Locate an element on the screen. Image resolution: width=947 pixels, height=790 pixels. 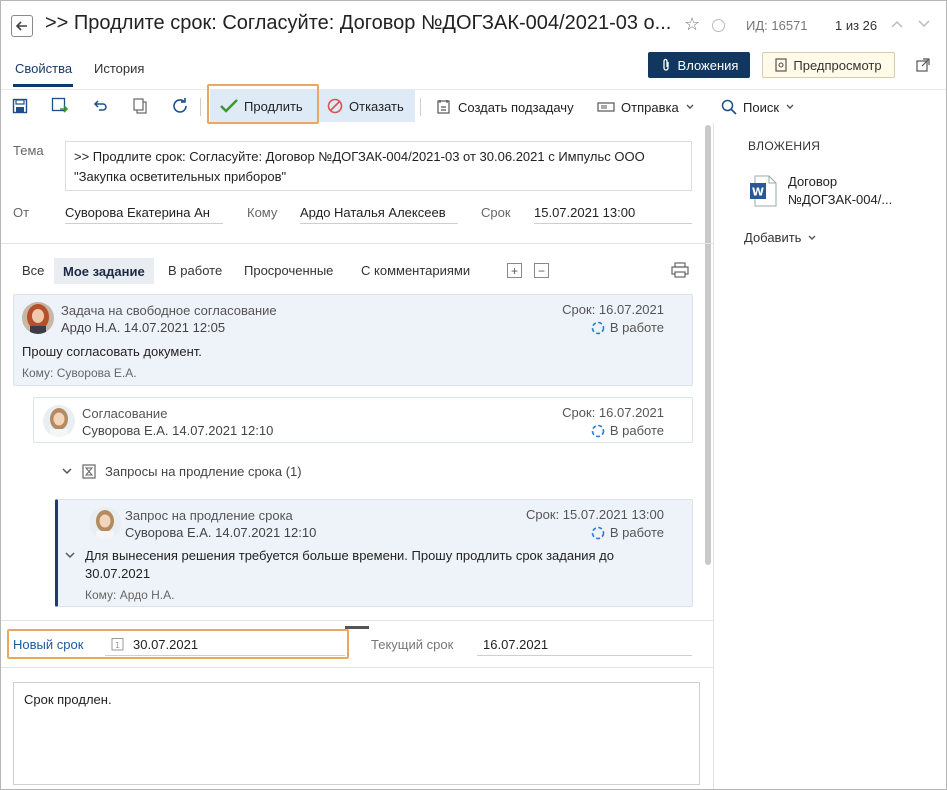
refuse-button-label: Отказать is located at coordinates (376, 106).